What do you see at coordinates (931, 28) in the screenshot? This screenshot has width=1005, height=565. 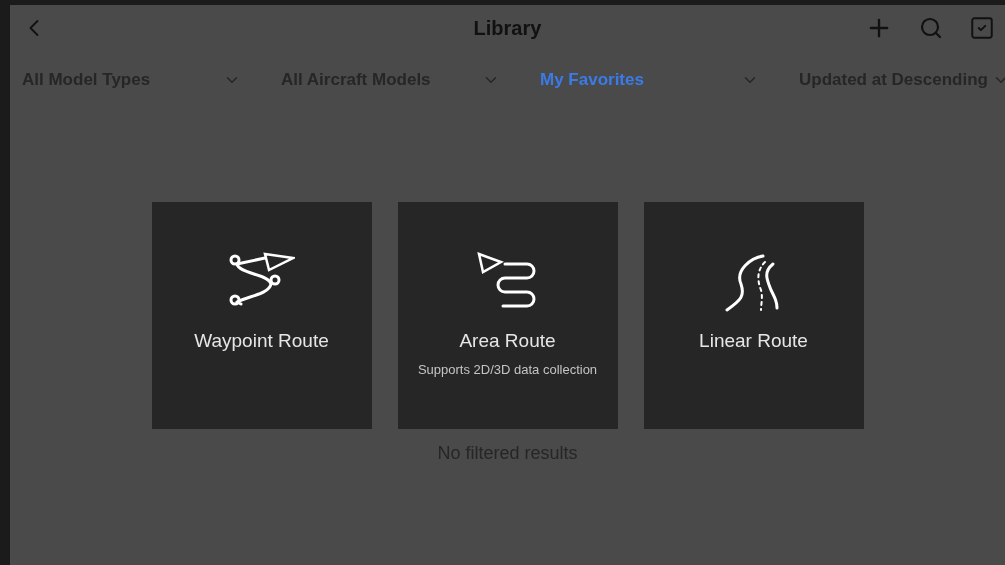 I see `search-icon` at bounding box center [931, 28].